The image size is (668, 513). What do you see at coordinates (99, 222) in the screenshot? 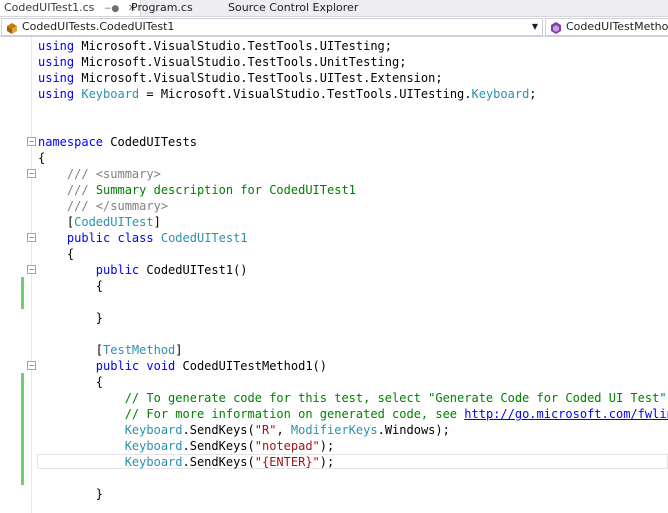
I see `code-line: [CodedUITest]` at bounding box center [99, 222].